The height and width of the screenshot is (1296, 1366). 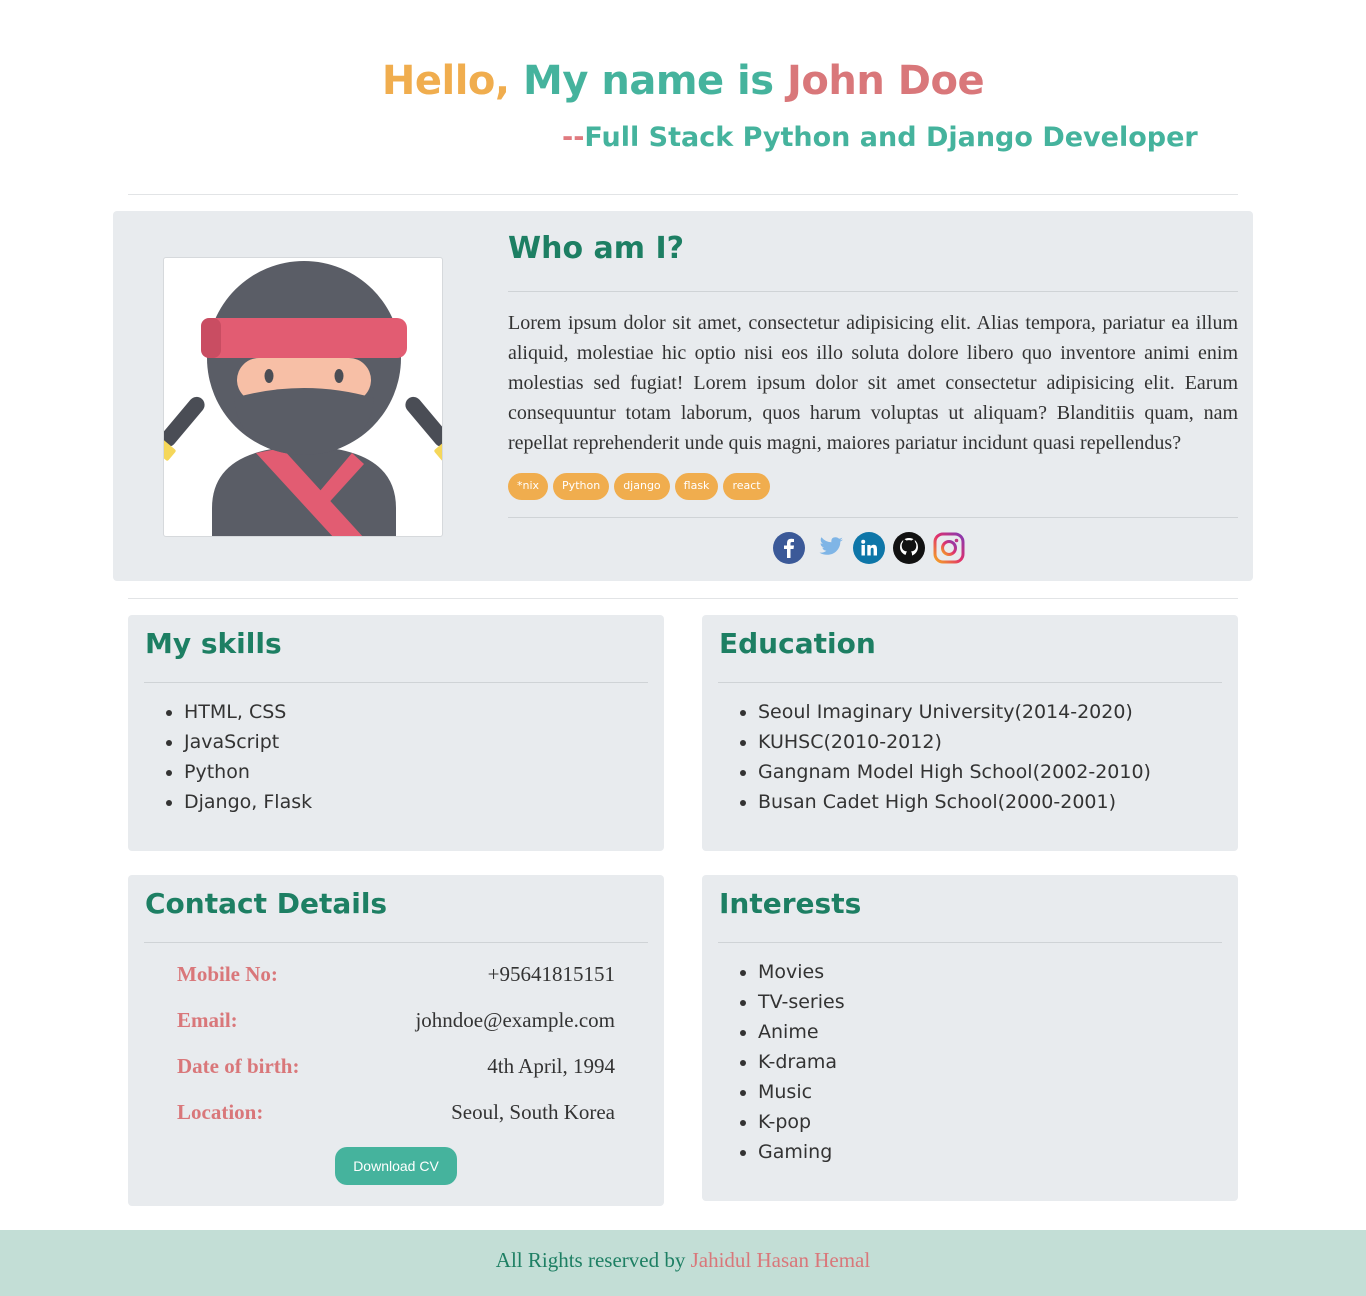 What do you see at coordinates (528, 486) in the screenshot?
I see `tag-nix: *nix` at bounding box center [528, 486].